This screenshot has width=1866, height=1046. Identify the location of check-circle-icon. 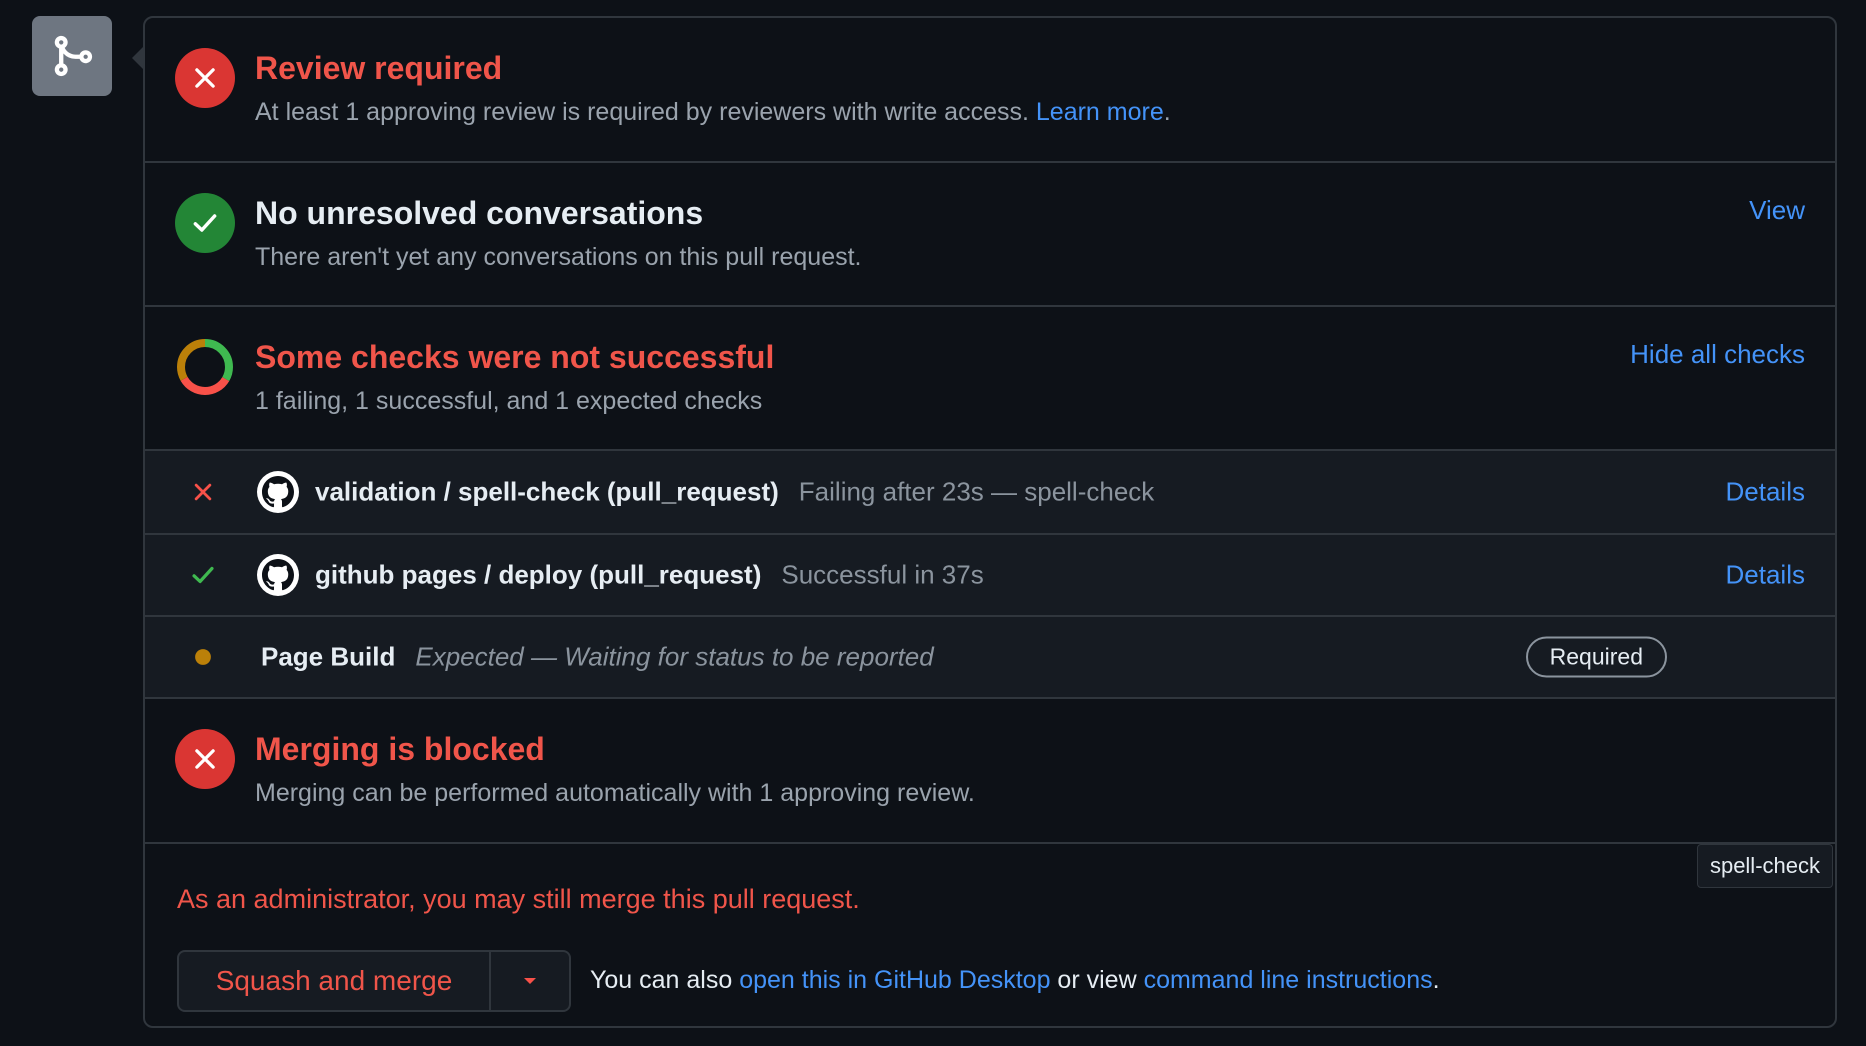
(205, 223).